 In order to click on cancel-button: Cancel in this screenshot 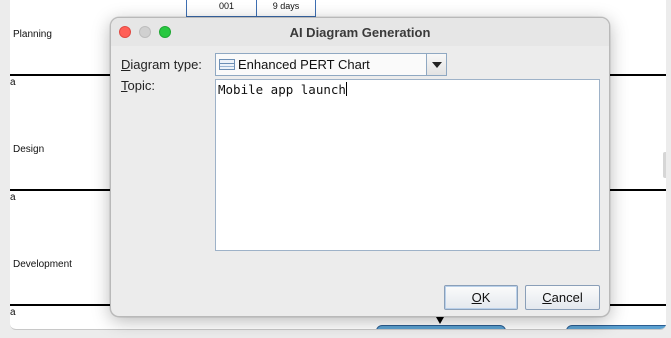, I will do `click(562, 297)`.